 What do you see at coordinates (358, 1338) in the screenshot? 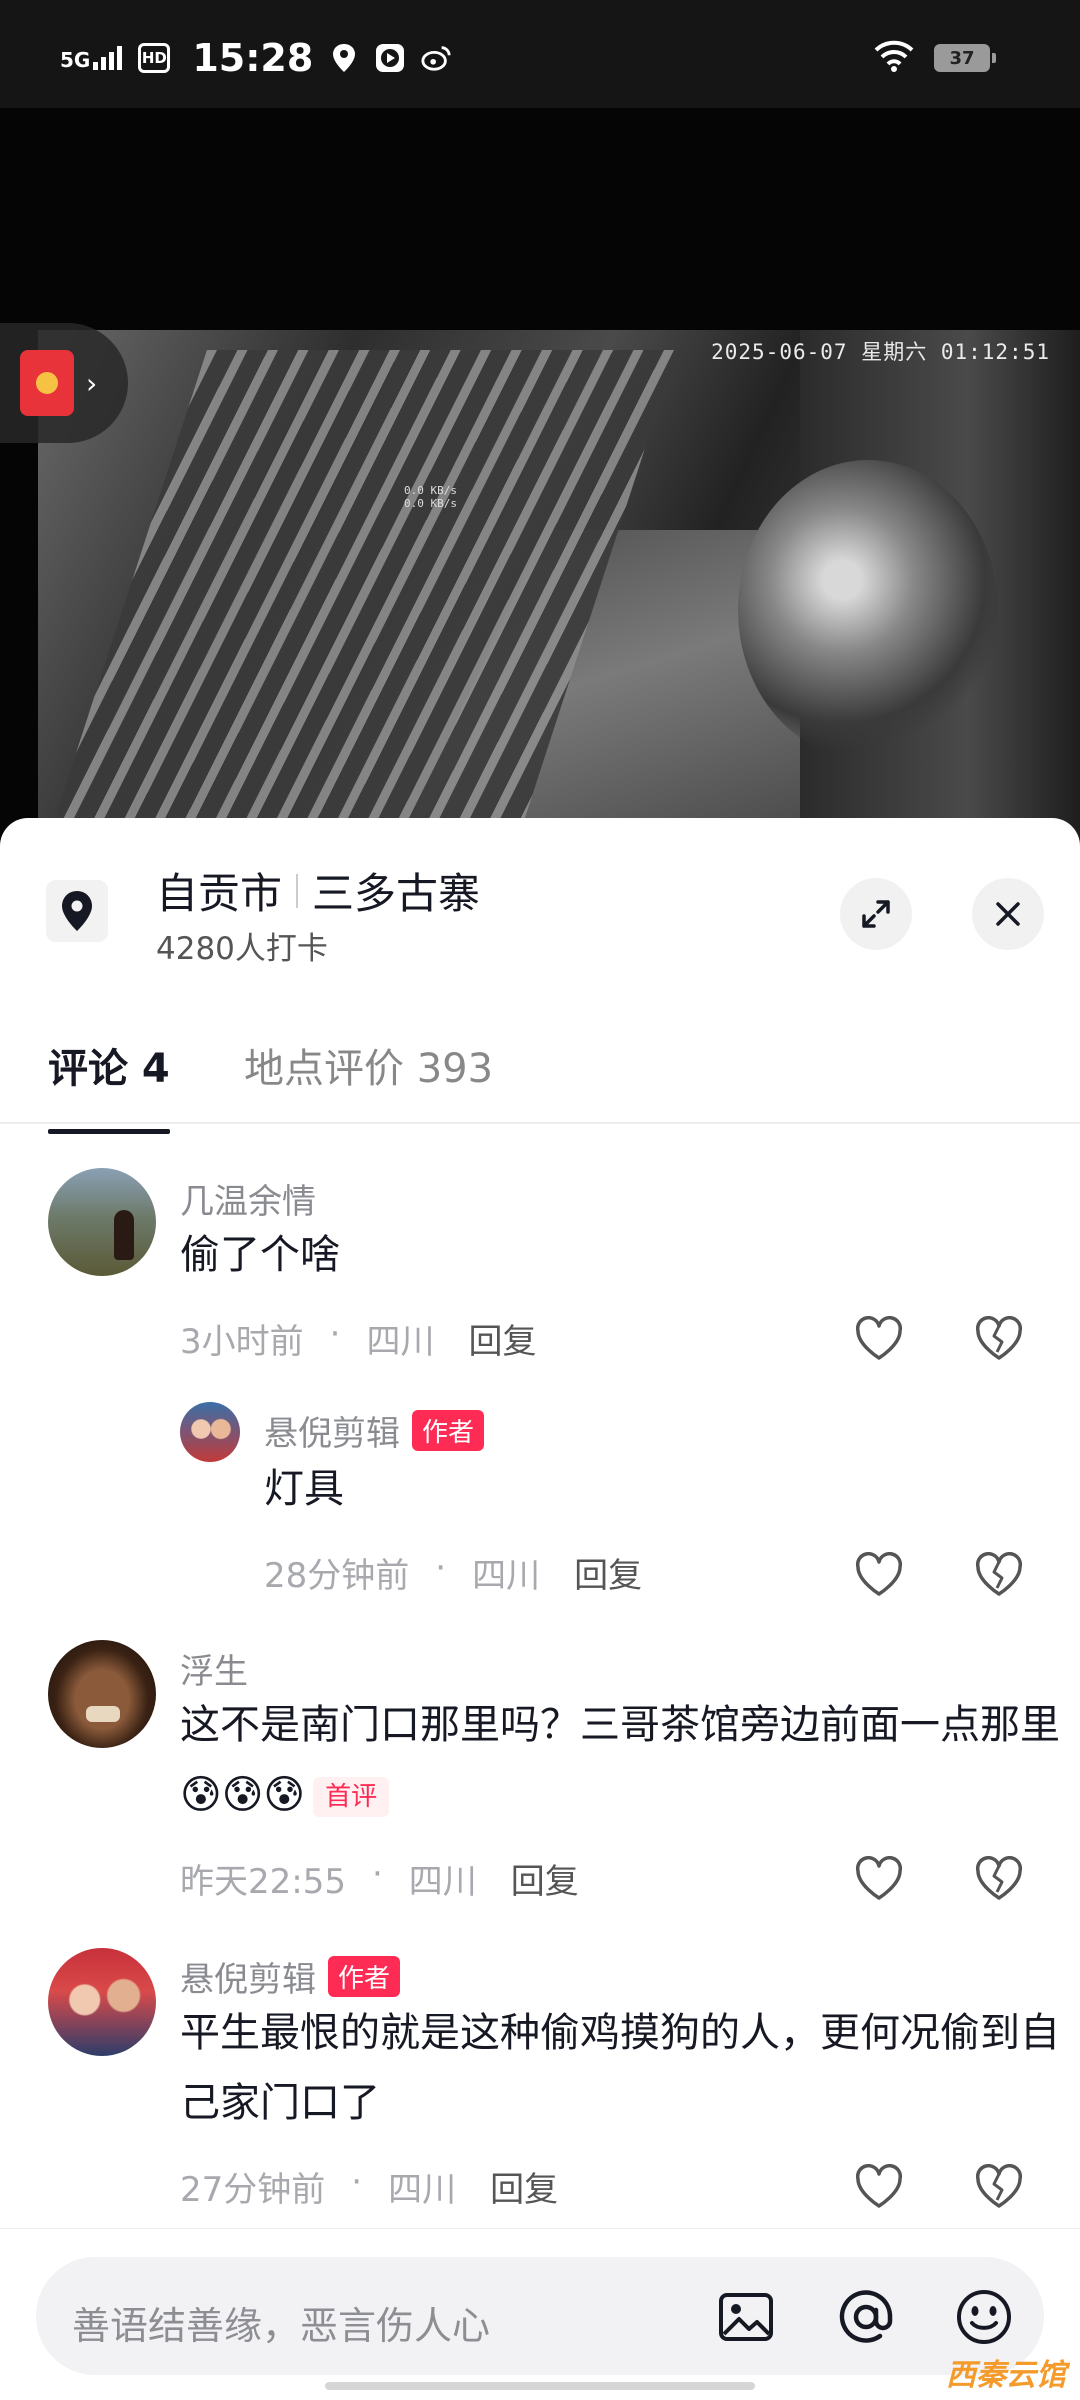
I see `comment-meta: 3小时前 · 四川 回复` at bounding box center [358, 1338].